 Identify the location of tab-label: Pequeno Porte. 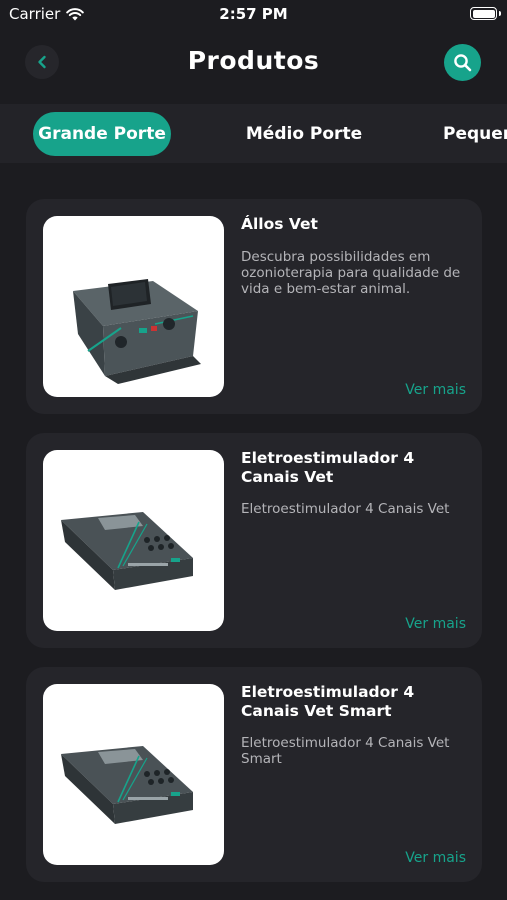
(475, 134).